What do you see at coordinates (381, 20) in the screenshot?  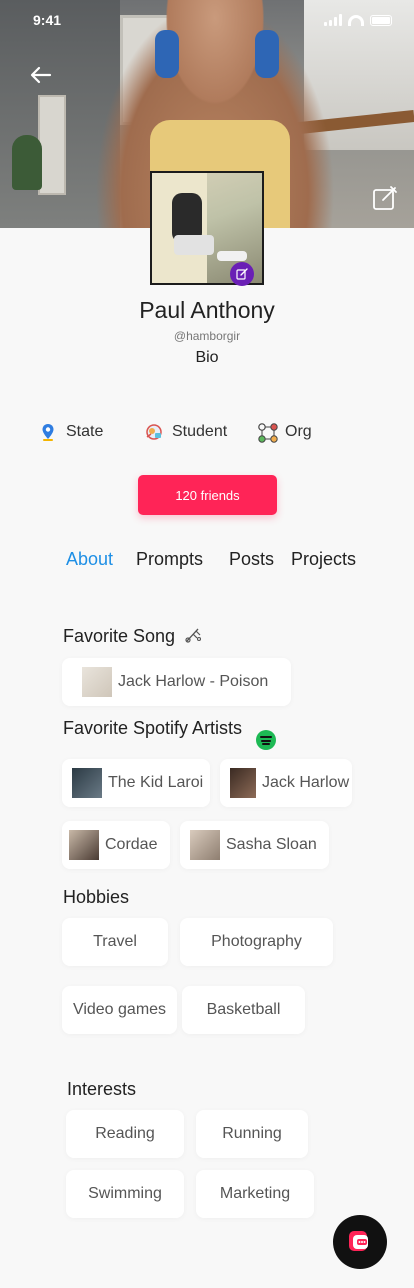 I see `battery-icon` at bounding box center [381, 20].